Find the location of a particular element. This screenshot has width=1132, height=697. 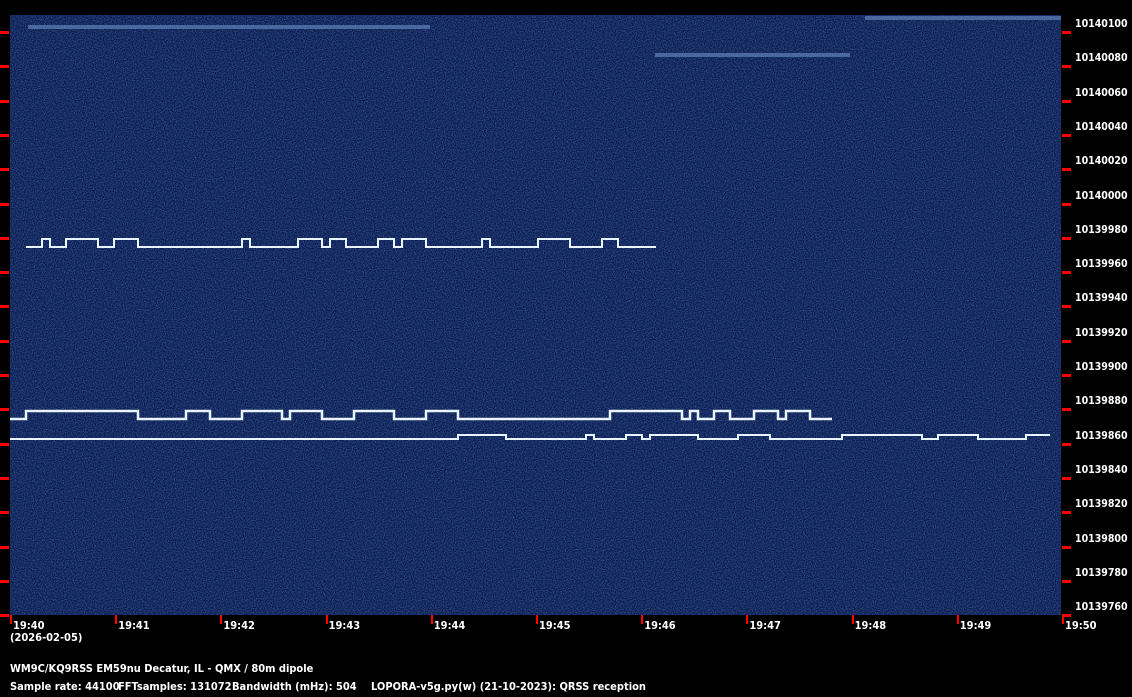

time-label: 19:48 is located at coordinates (870, 625).